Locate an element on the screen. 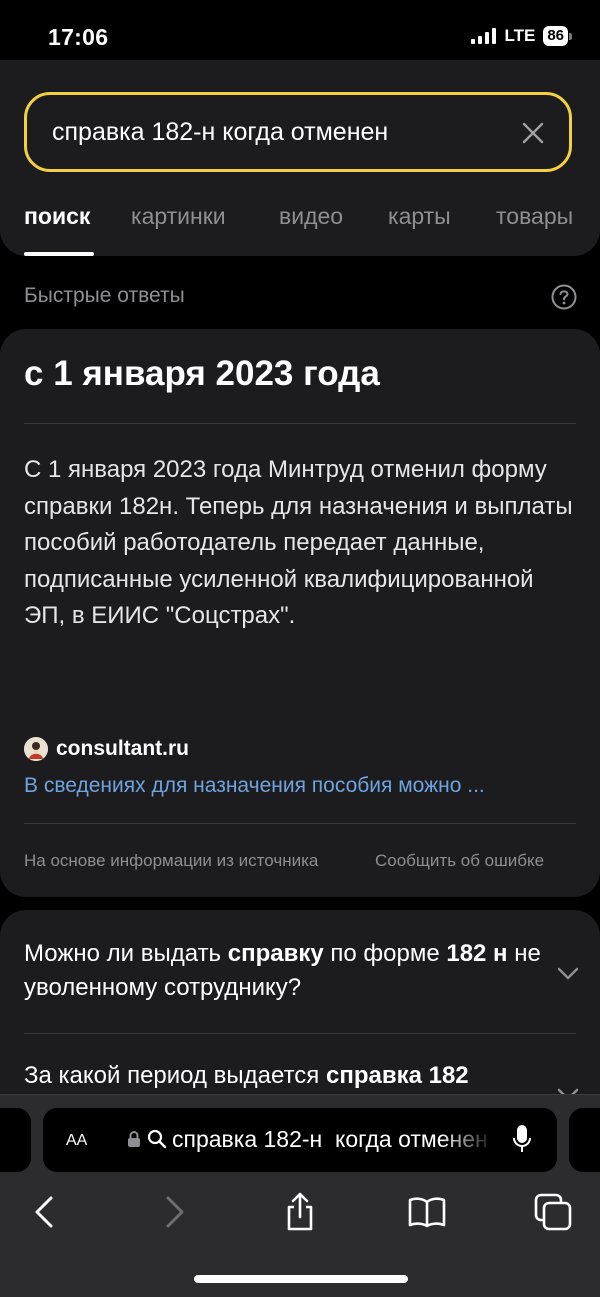  status-time: 17:06 is located at coordinates (78, 37).